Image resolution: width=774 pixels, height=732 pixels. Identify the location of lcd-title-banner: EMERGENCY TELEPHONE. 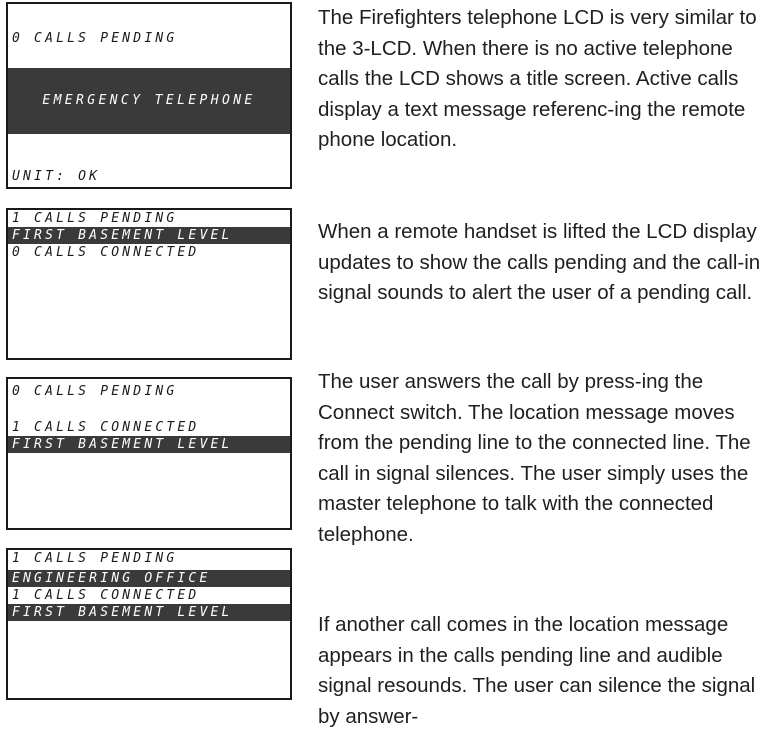
(149, 101).